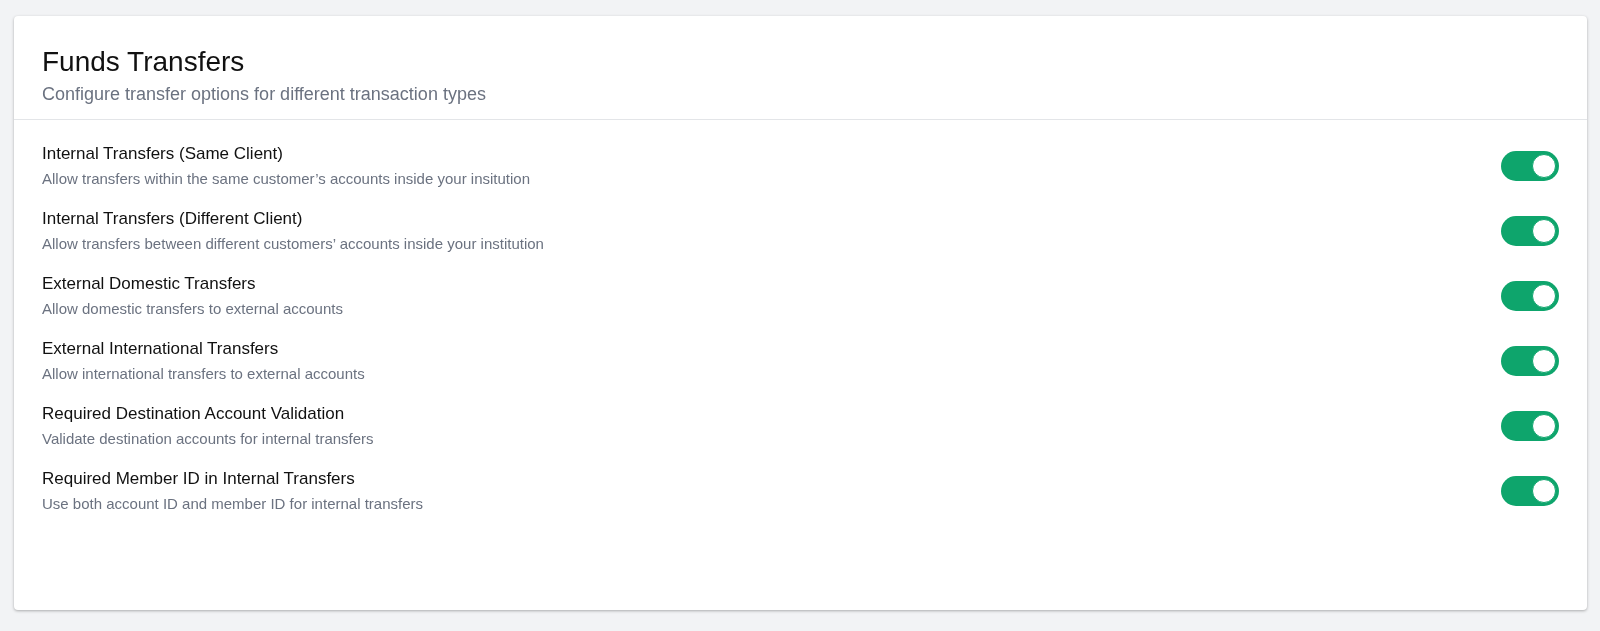  What do you see at coordinates (173, 219) in the screenshot?
I see `setting-label: Internal Transfers (Different Client)` at bounding box center [173, 219].